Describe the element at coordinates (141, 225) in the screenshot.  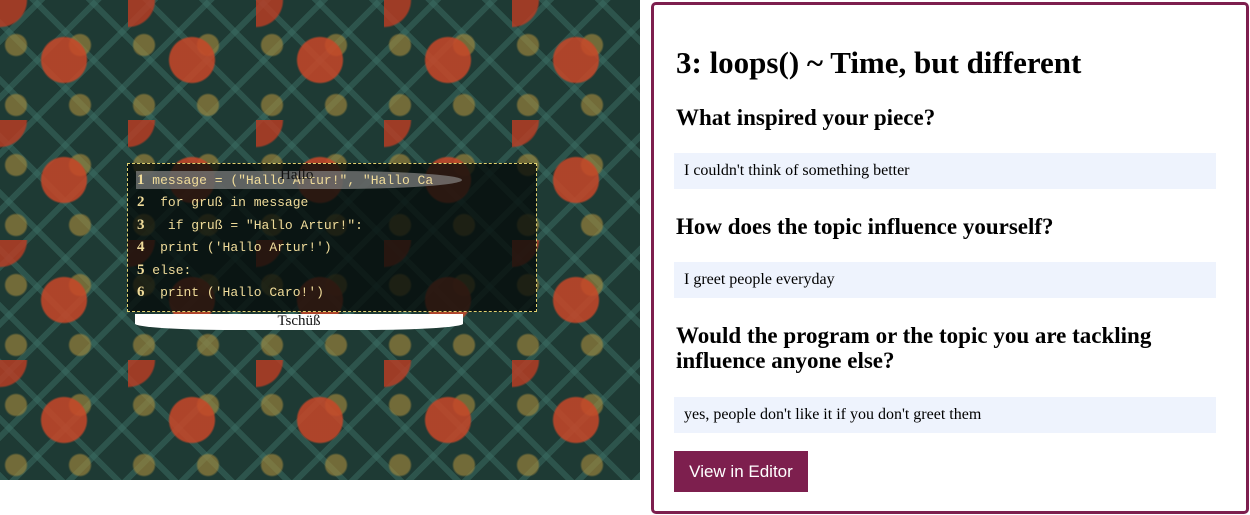
I see `line-number: 3` at that location.